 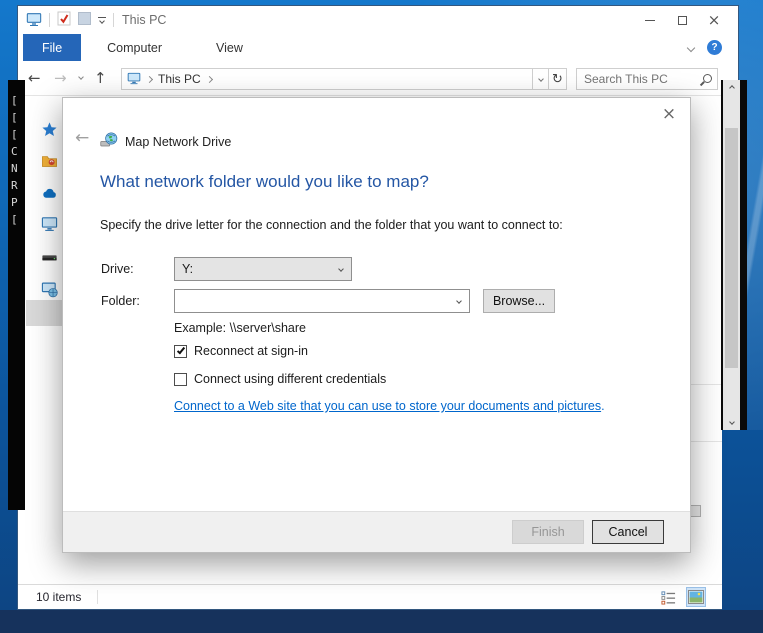 I want to click on drive-label: Drive:, so click(x=117, y=269).